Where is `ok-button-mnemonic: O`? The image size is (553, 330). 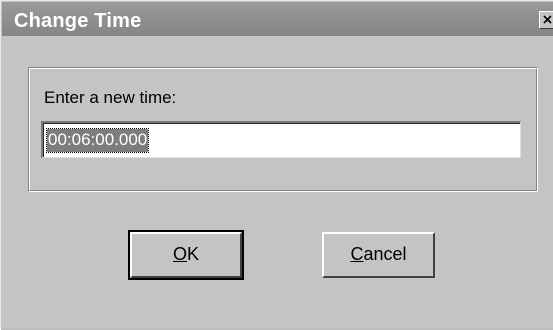 ok-button-mnemonic: O is located at coordinates (179, 254).